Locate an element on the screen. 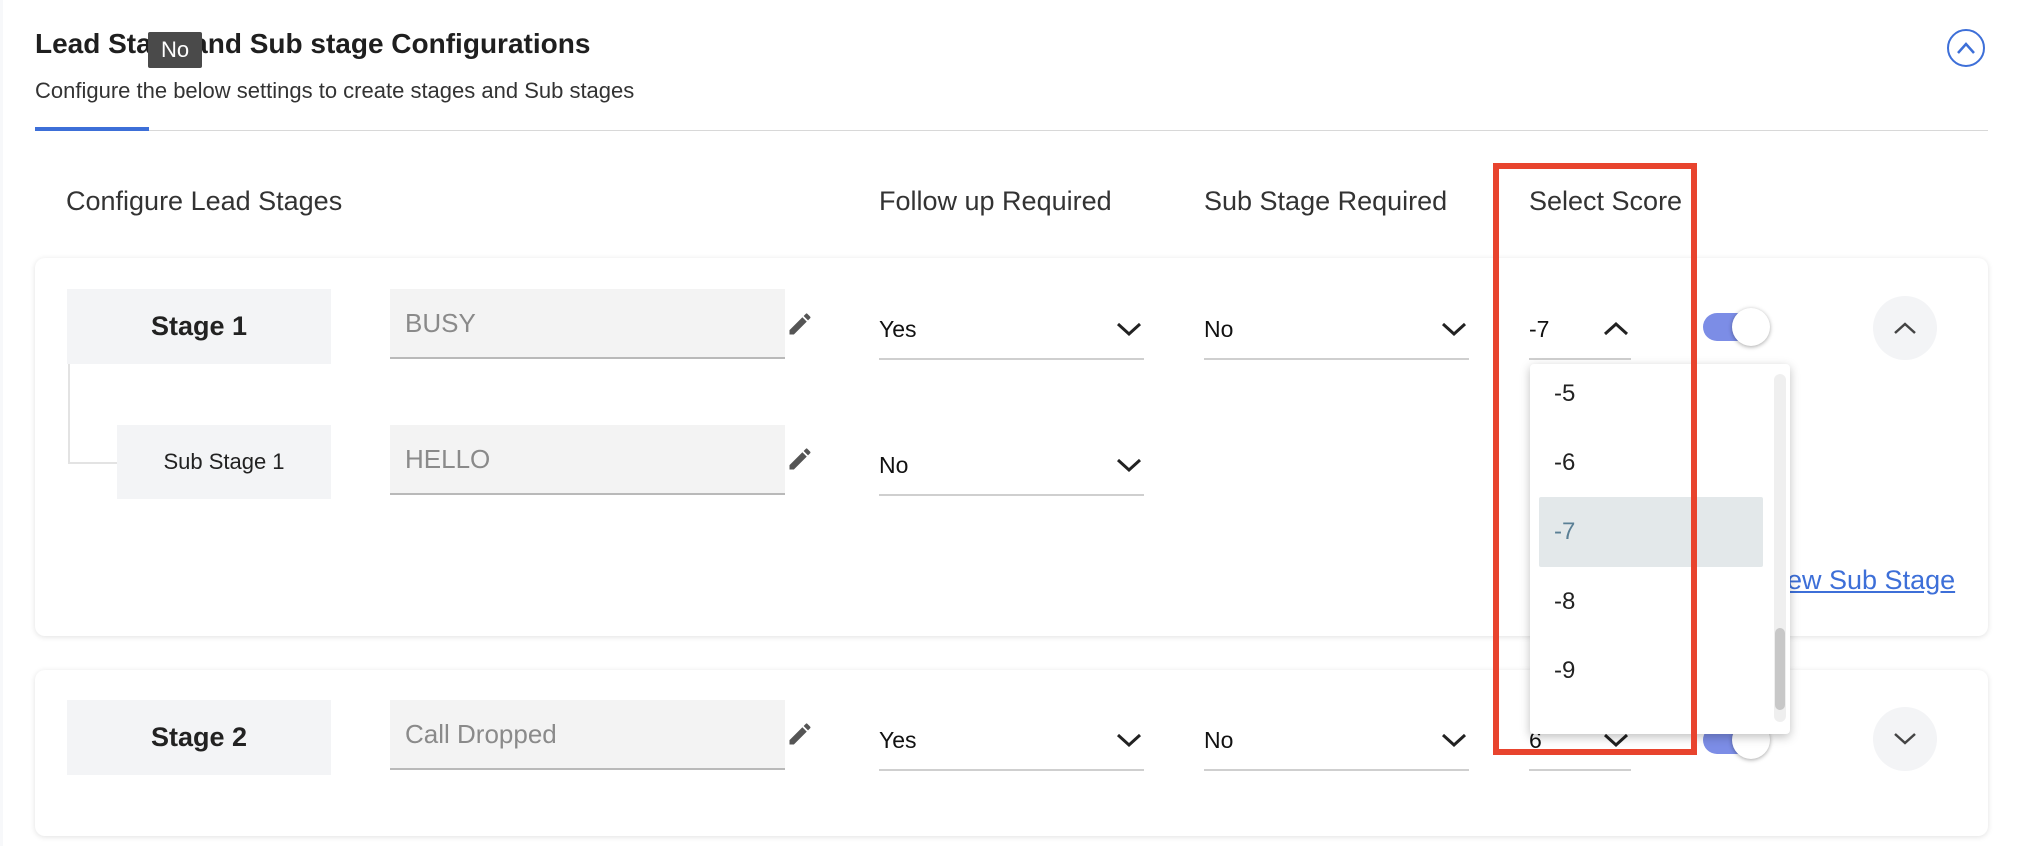  stage-2-name-input is located at coordinates (587, 735).